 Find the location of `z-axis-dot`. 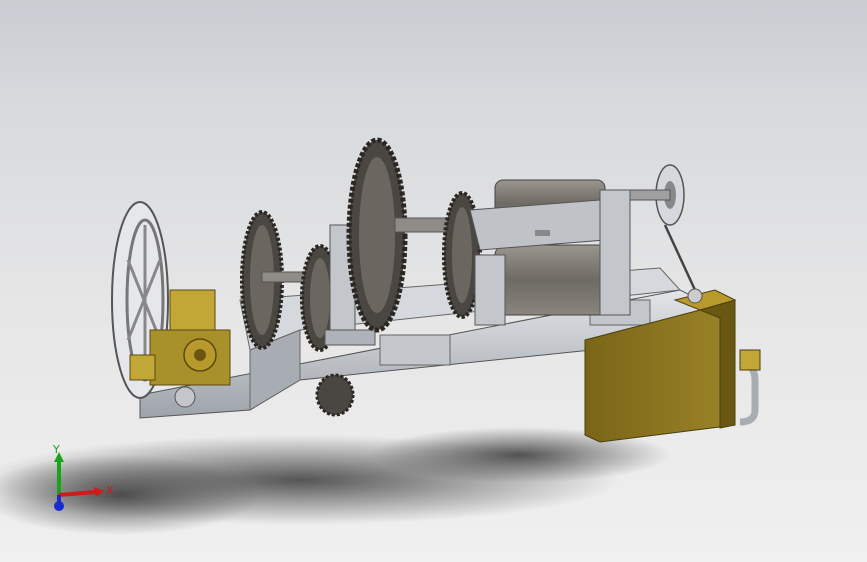

z-axis-dot is located at coordinates (59, 506).